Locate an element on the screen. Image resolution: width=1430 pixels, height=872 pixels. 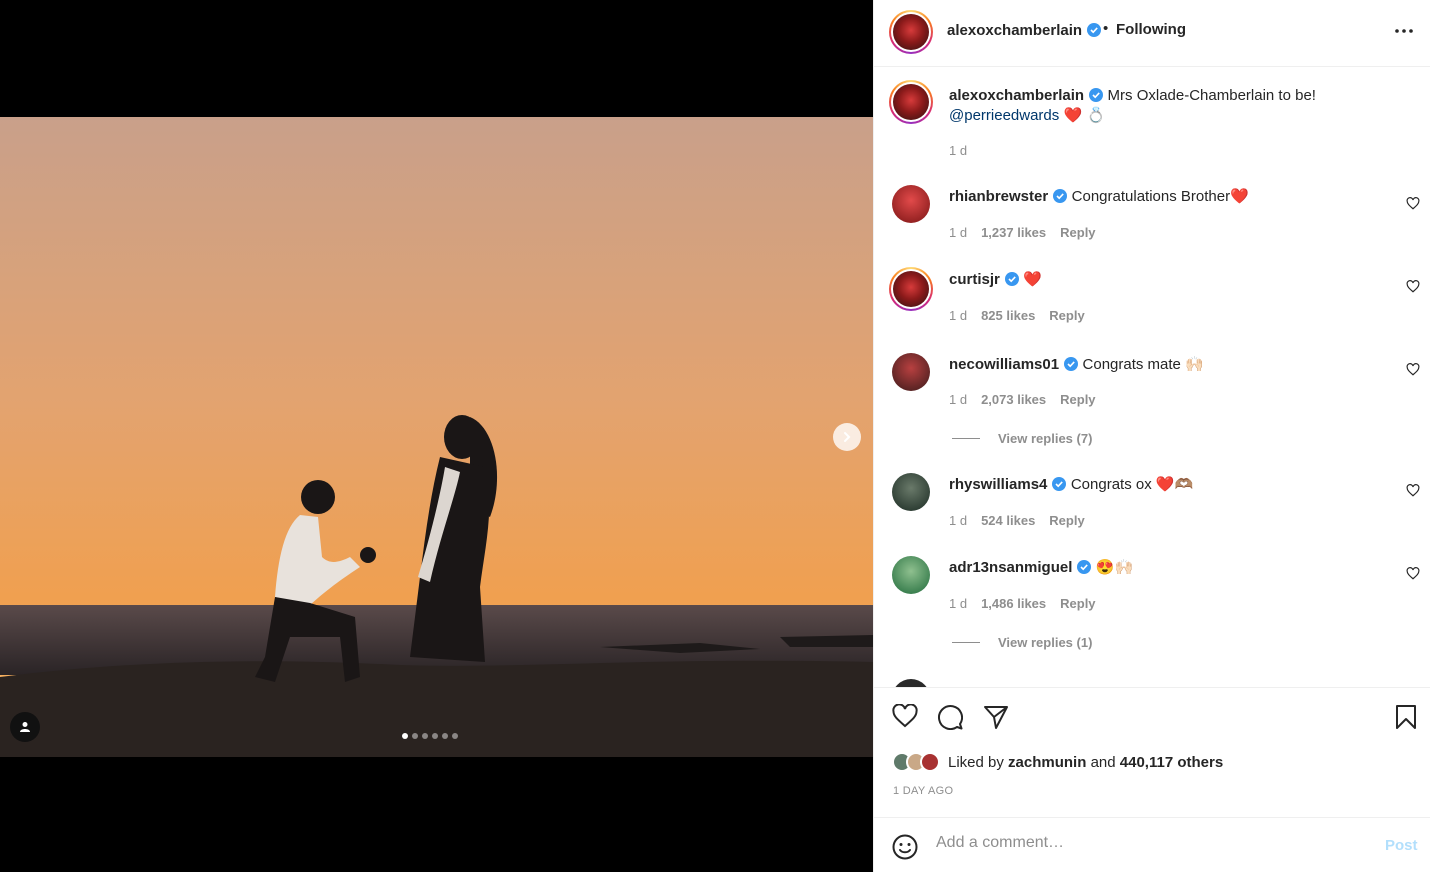
comment-input is located at coordinates (1146, 843).